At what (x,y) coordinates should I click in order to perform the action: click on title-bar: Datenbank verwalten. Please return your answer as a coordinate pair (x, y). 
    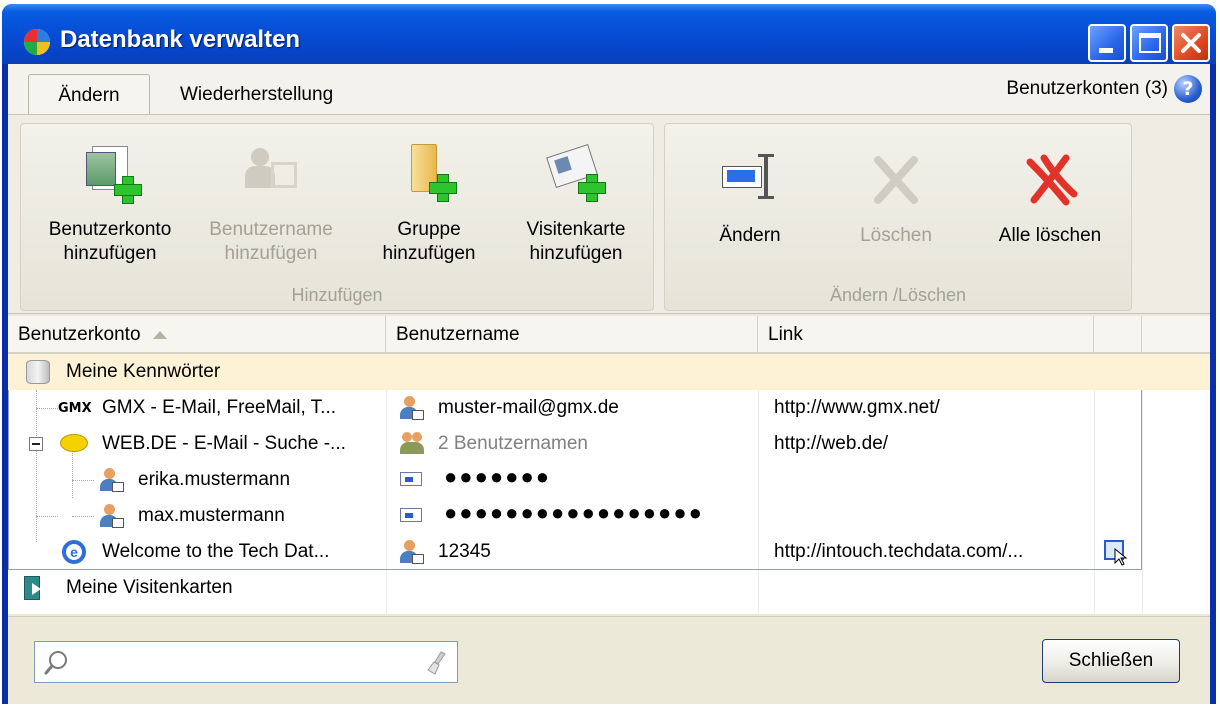
    Looking at the image, I should click on (609, 34).